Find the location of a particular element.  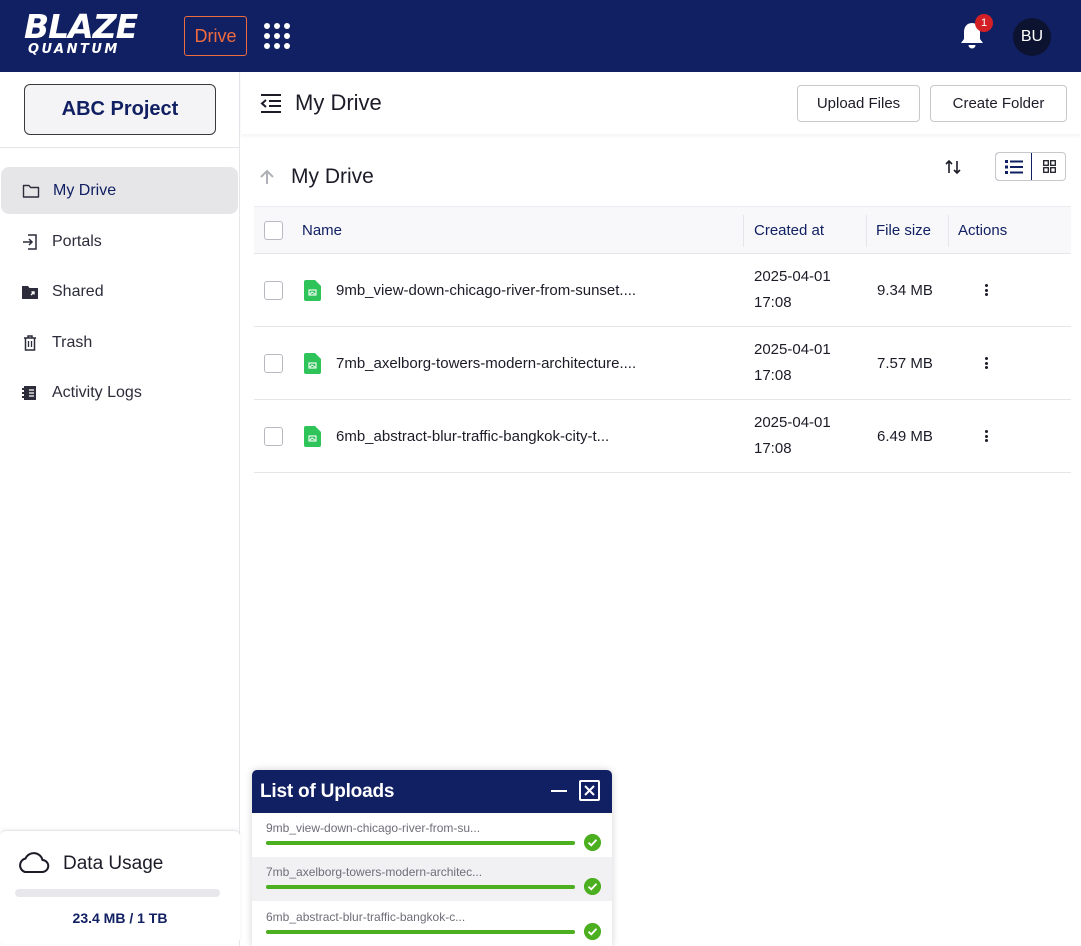

navigate-up-icon is located at coordinates (267, 177).